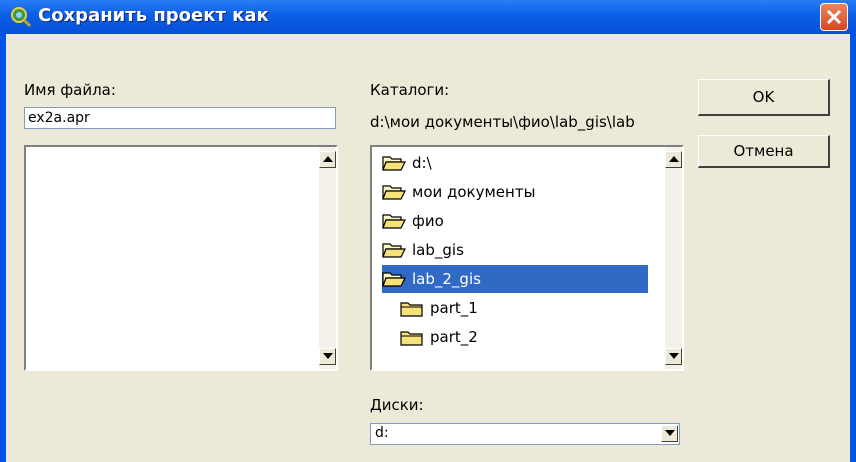 The image size is (856, 462). I want to click on directory-item-label: фио, so click(428, 221).